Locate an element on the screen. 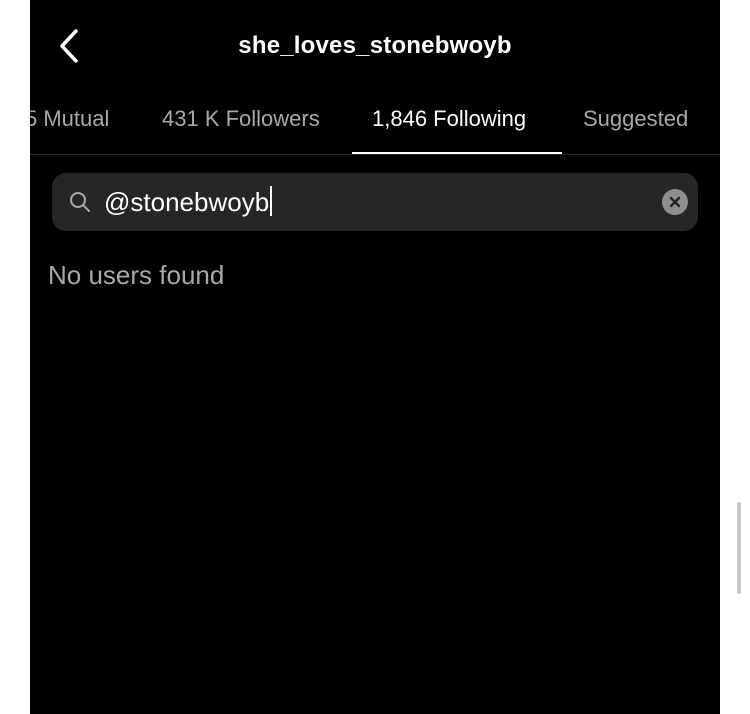 This screenshot has width=750, height=714. search-value: @stonebwoyb is located at coordinates (187, 202).